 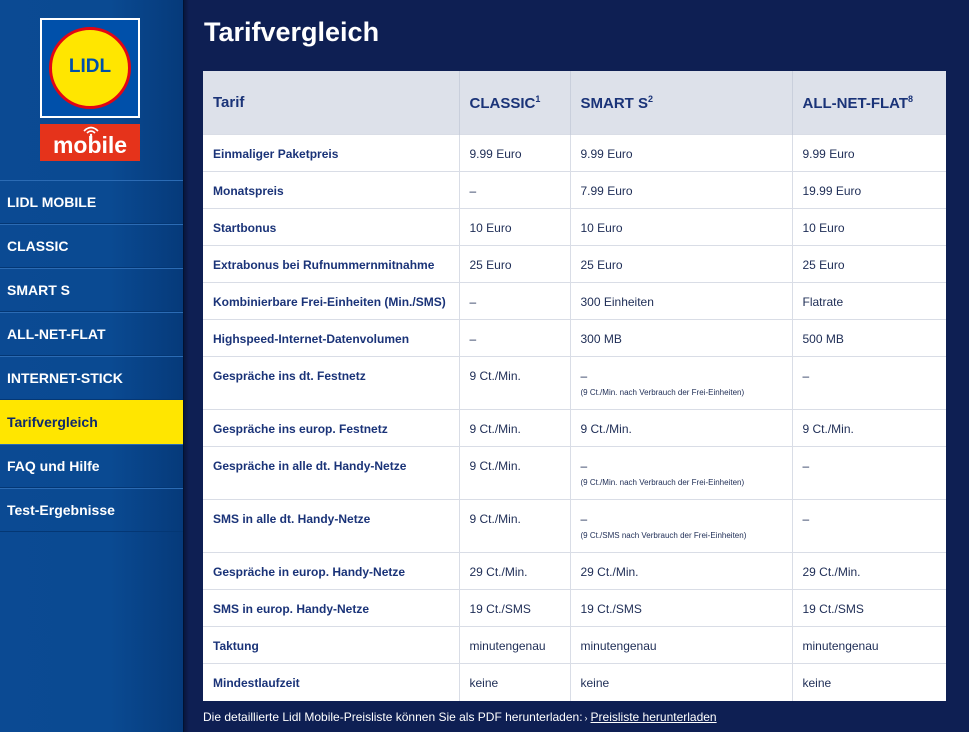 I want to click on sidebar-item-all-net-flat: ALL-NET-FLAT, so click(x=91, y=334).